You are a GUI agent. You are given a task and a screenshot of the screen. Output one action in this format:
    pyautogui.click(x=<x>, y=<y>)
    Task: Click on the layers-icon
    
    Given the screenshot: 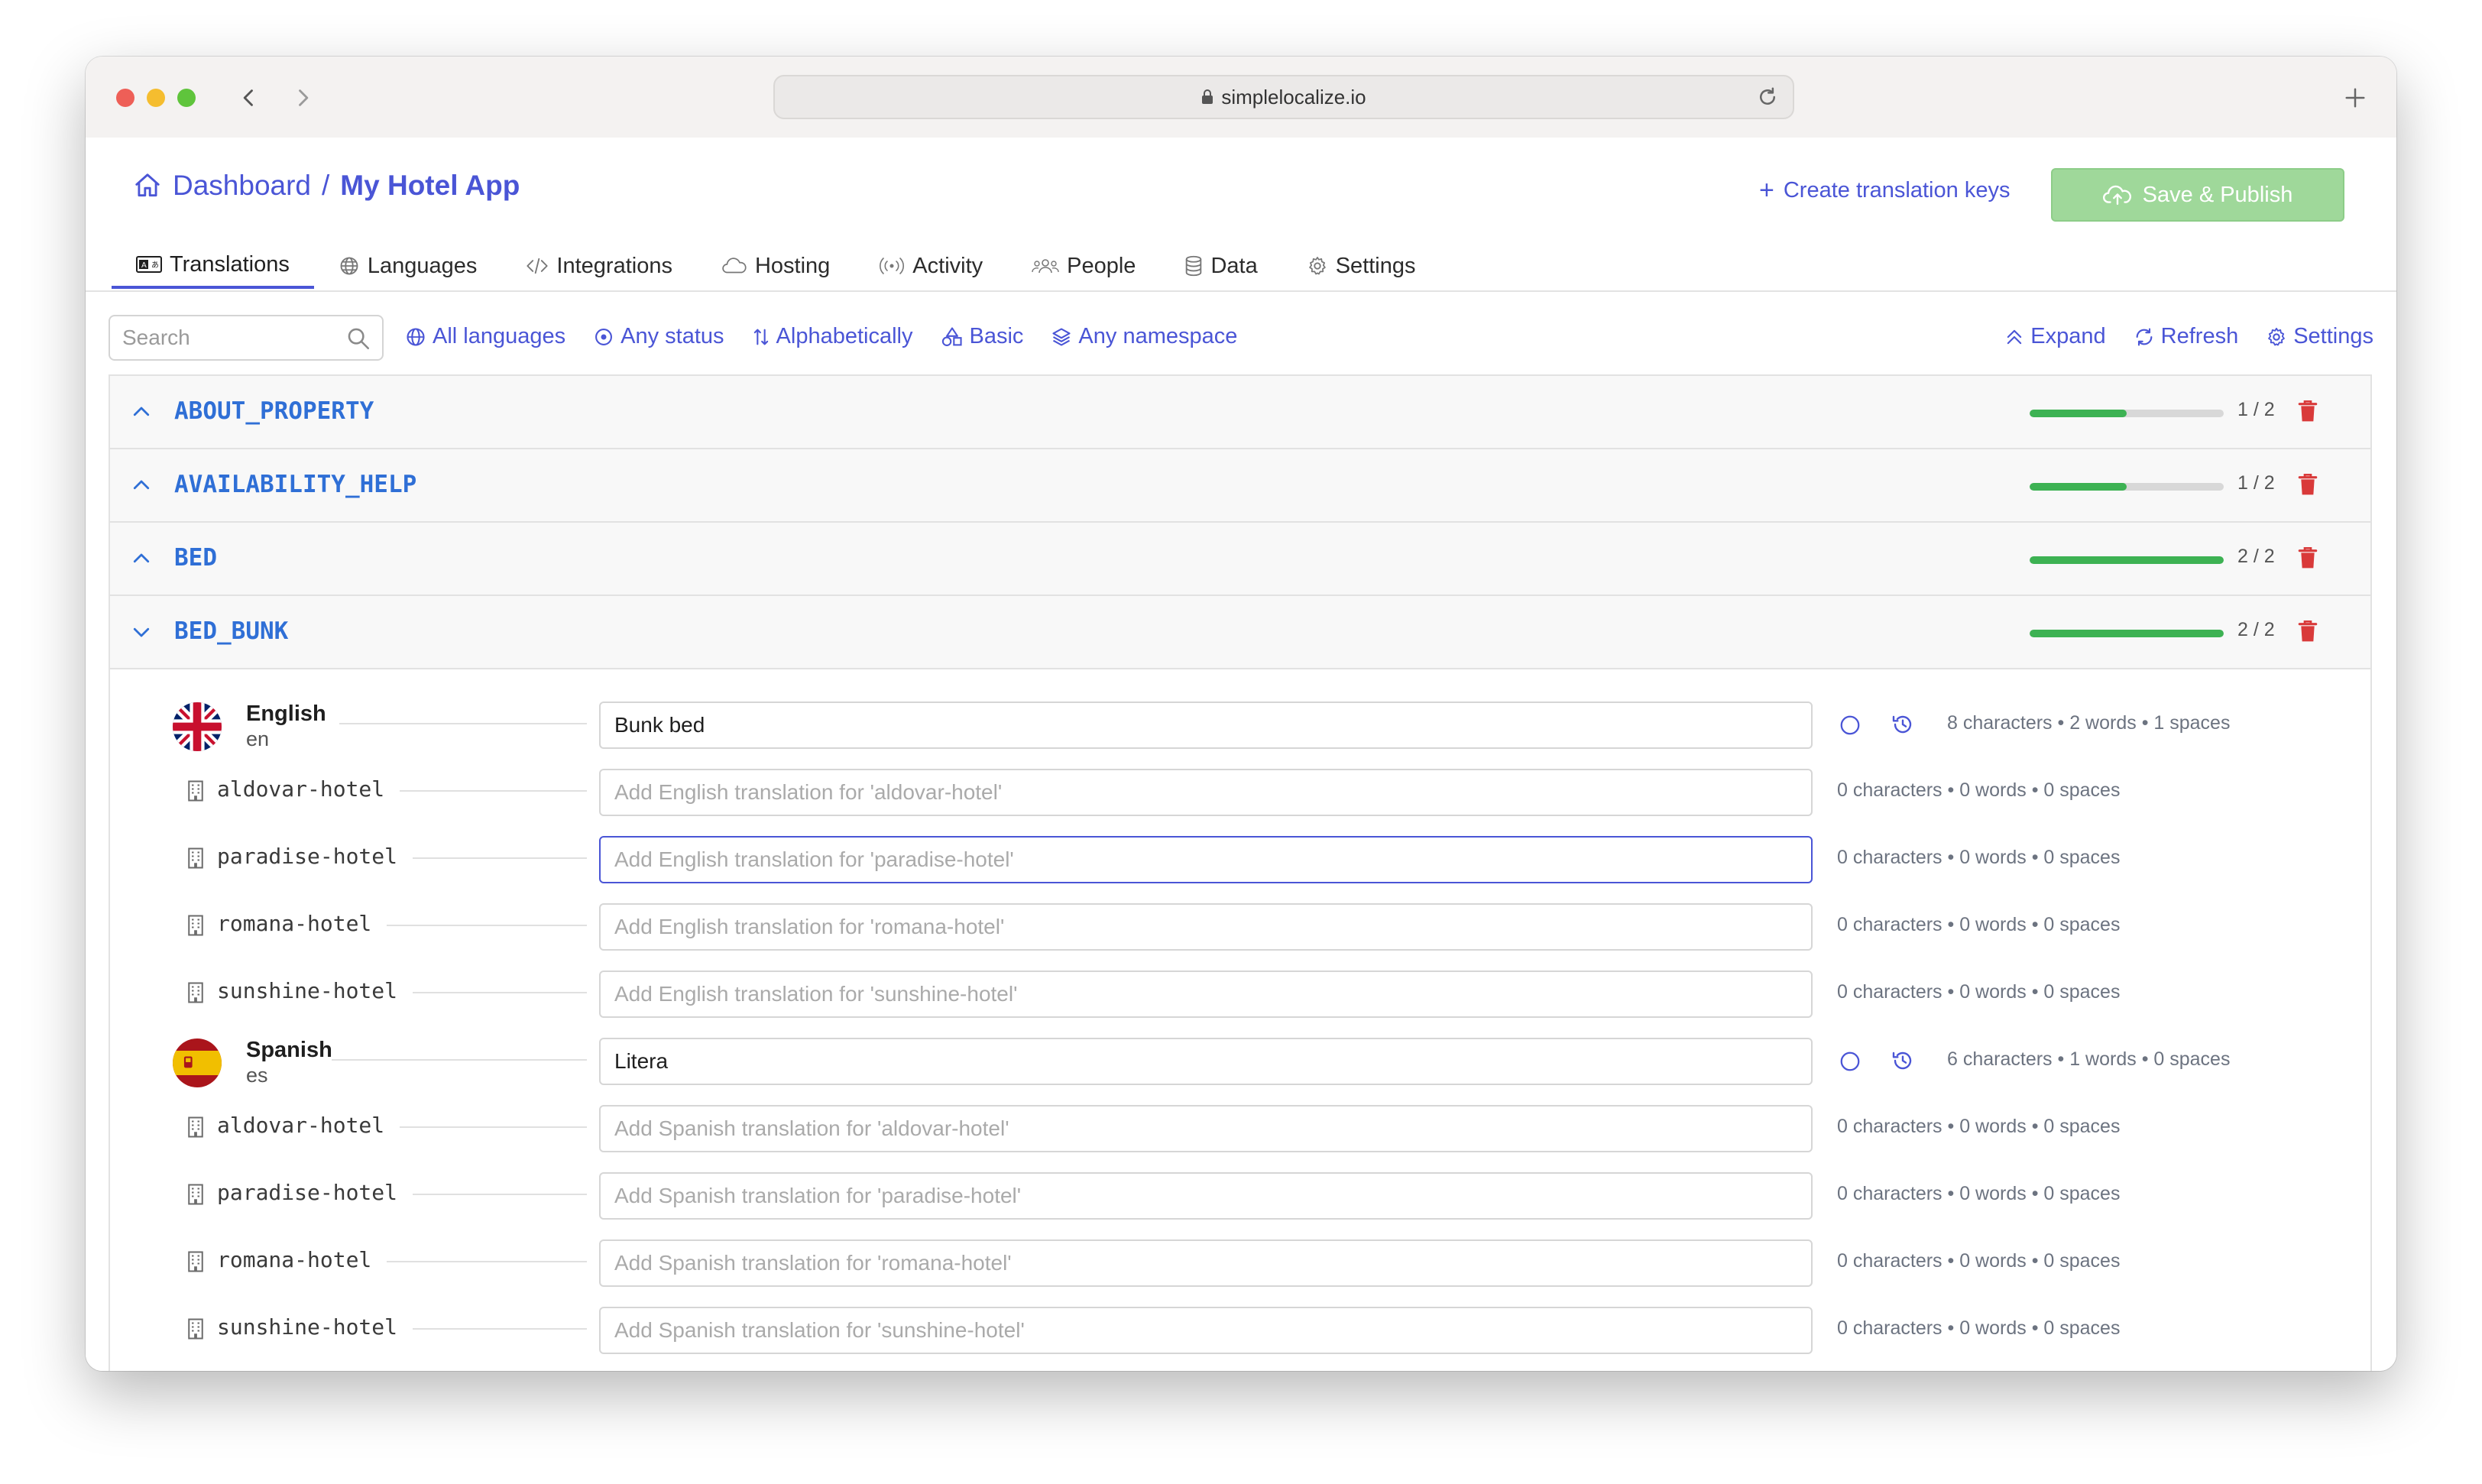 What is the action you would take?
    pyautogui.click(x=1061, y=337)
    